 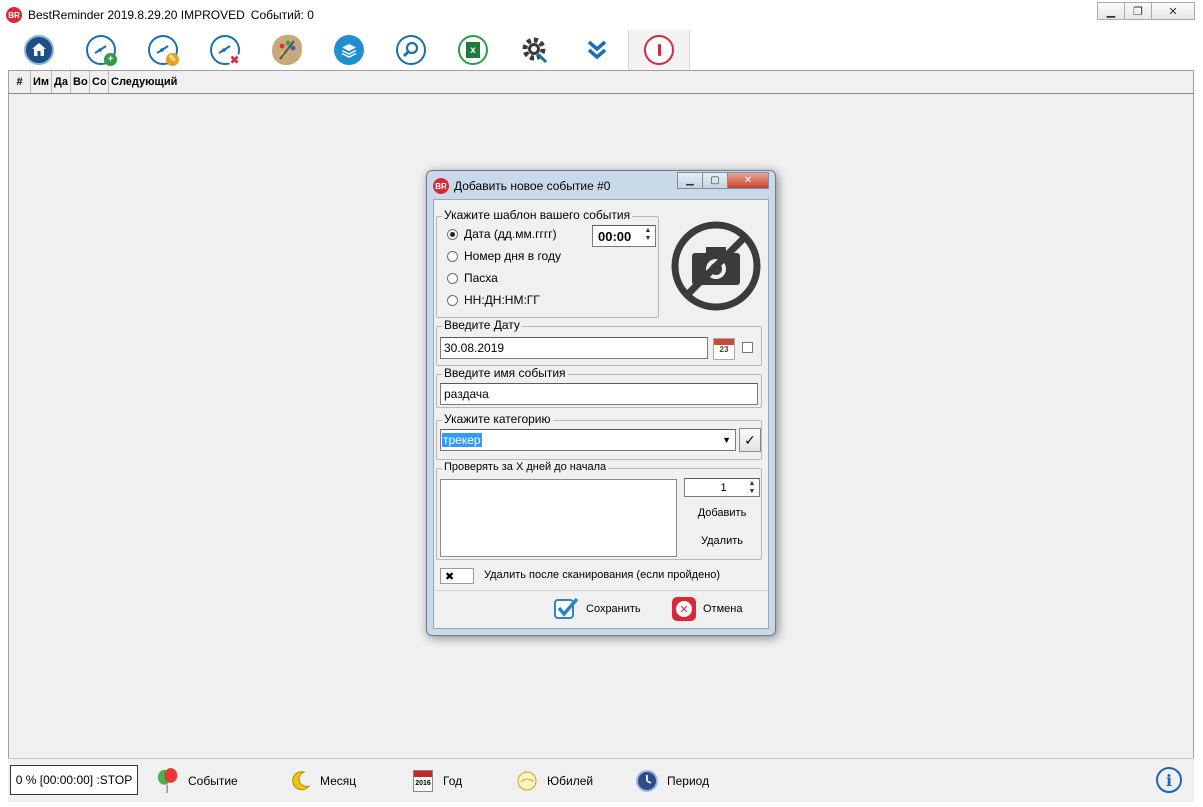 I want to click on cancel-label: Отмена, so click(x=723, y=609).